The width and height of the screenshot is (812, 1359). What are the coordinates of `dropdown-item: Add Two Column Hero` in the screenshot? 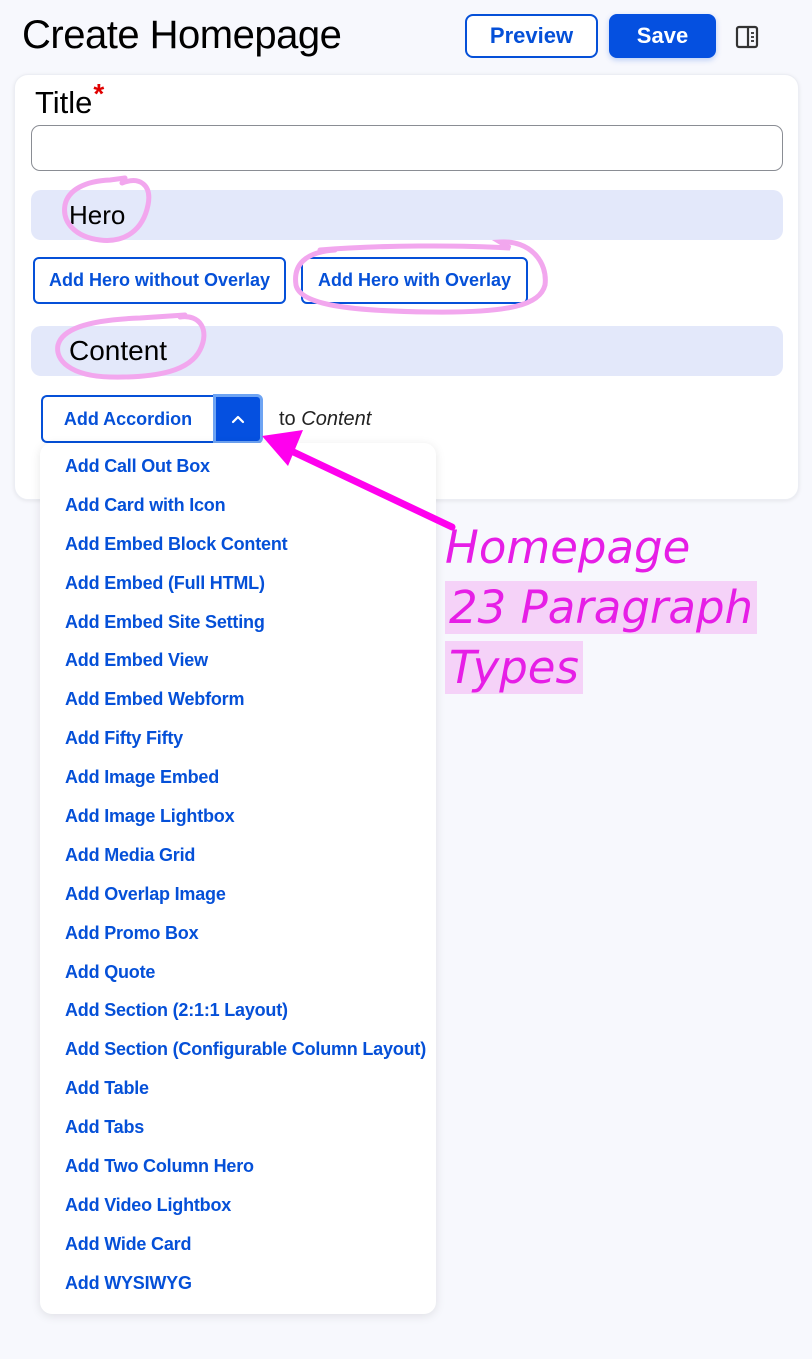 It's located at (238, 1167).